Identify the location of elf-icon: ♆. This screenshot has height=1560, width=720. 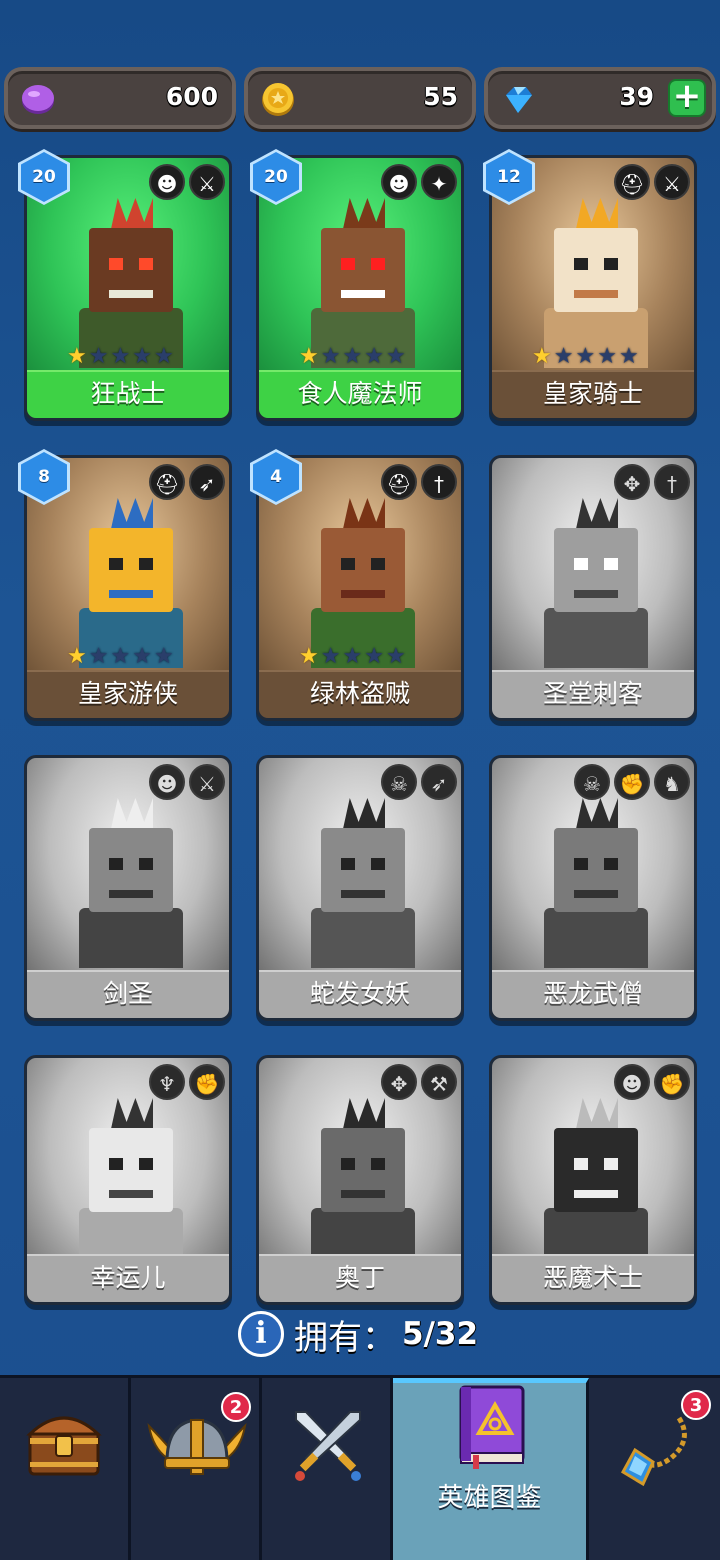
(167, 1082).